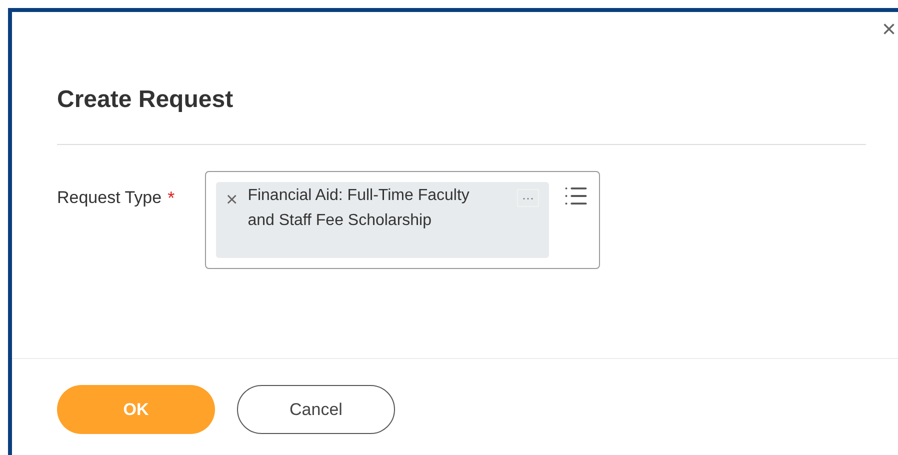  What do you see at coordinates (109, 198) in the screenshot?
I see `field-label: Request Type` at bounding box center [109, 198].